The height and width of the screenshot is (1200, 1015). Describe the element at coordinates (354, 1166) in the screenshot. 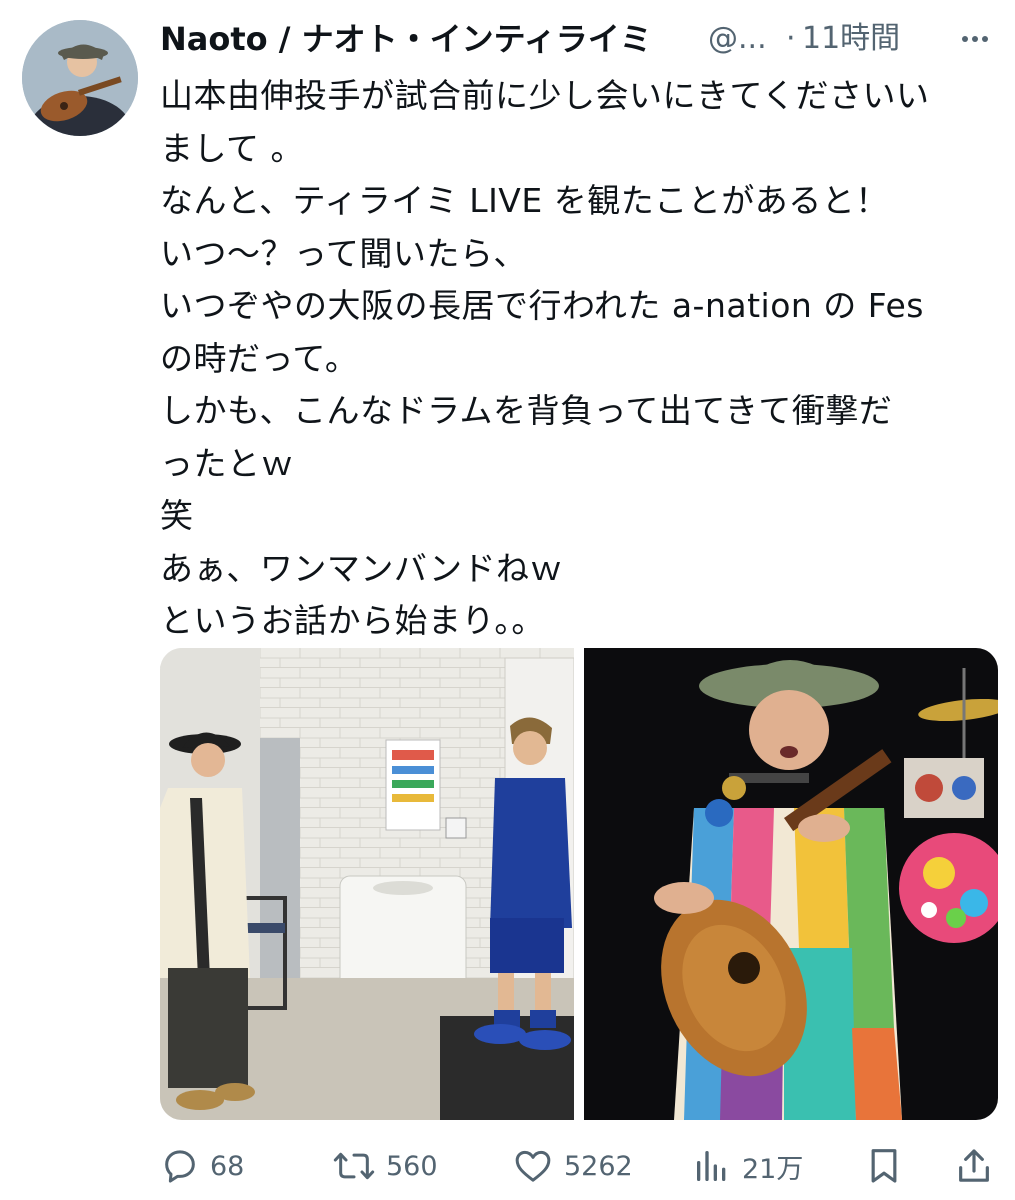

I see `retweet-icon` at that location.